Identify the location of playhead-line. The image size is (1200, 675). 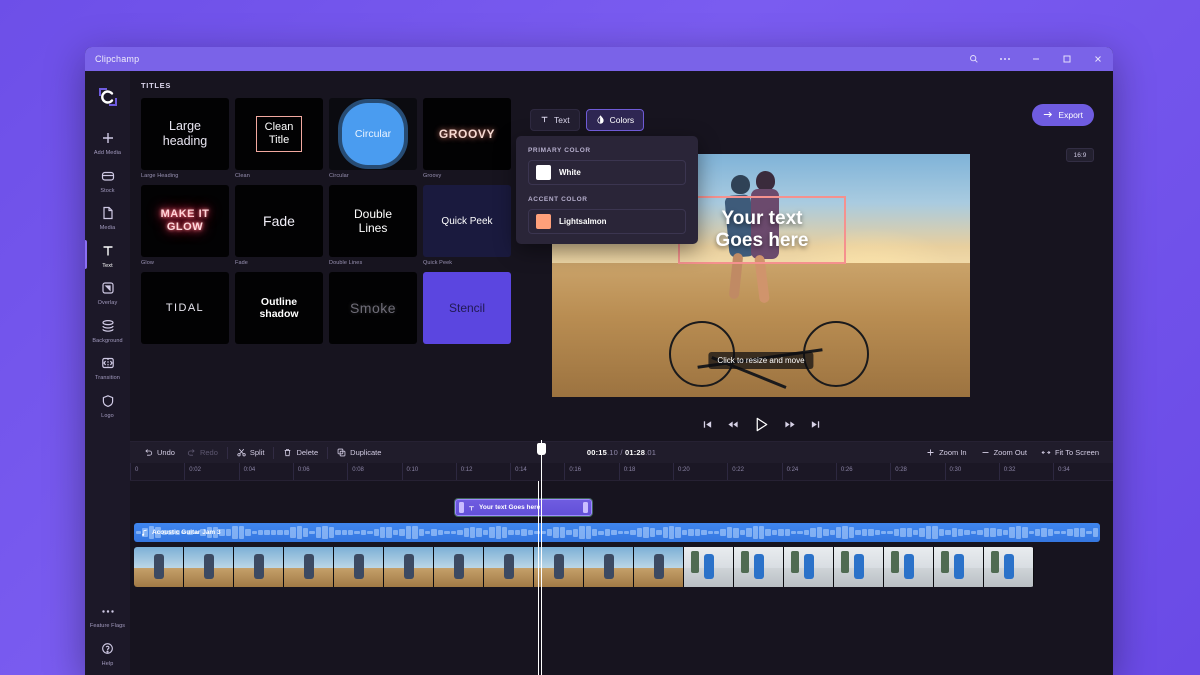
(541, 557).